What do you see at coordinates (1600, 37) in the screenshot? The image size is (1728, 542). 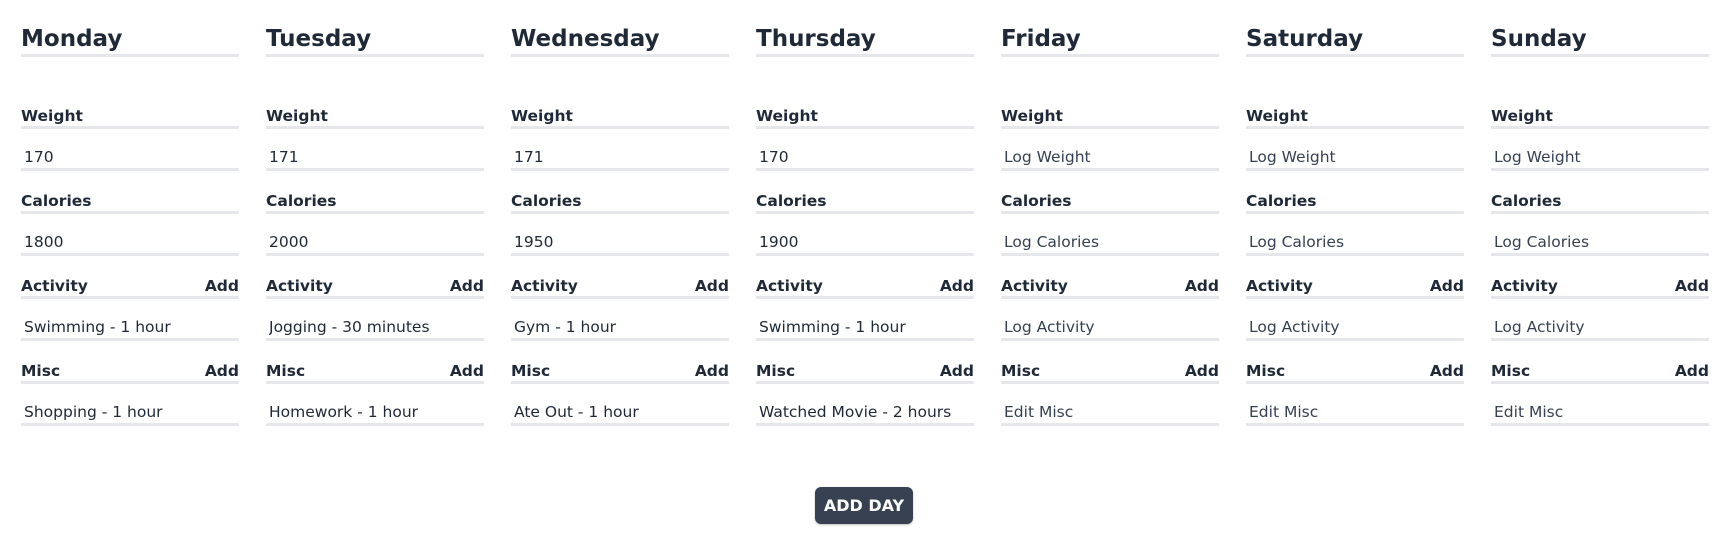 I see `day-title: Sunday` at bounding box center [1600, 37].